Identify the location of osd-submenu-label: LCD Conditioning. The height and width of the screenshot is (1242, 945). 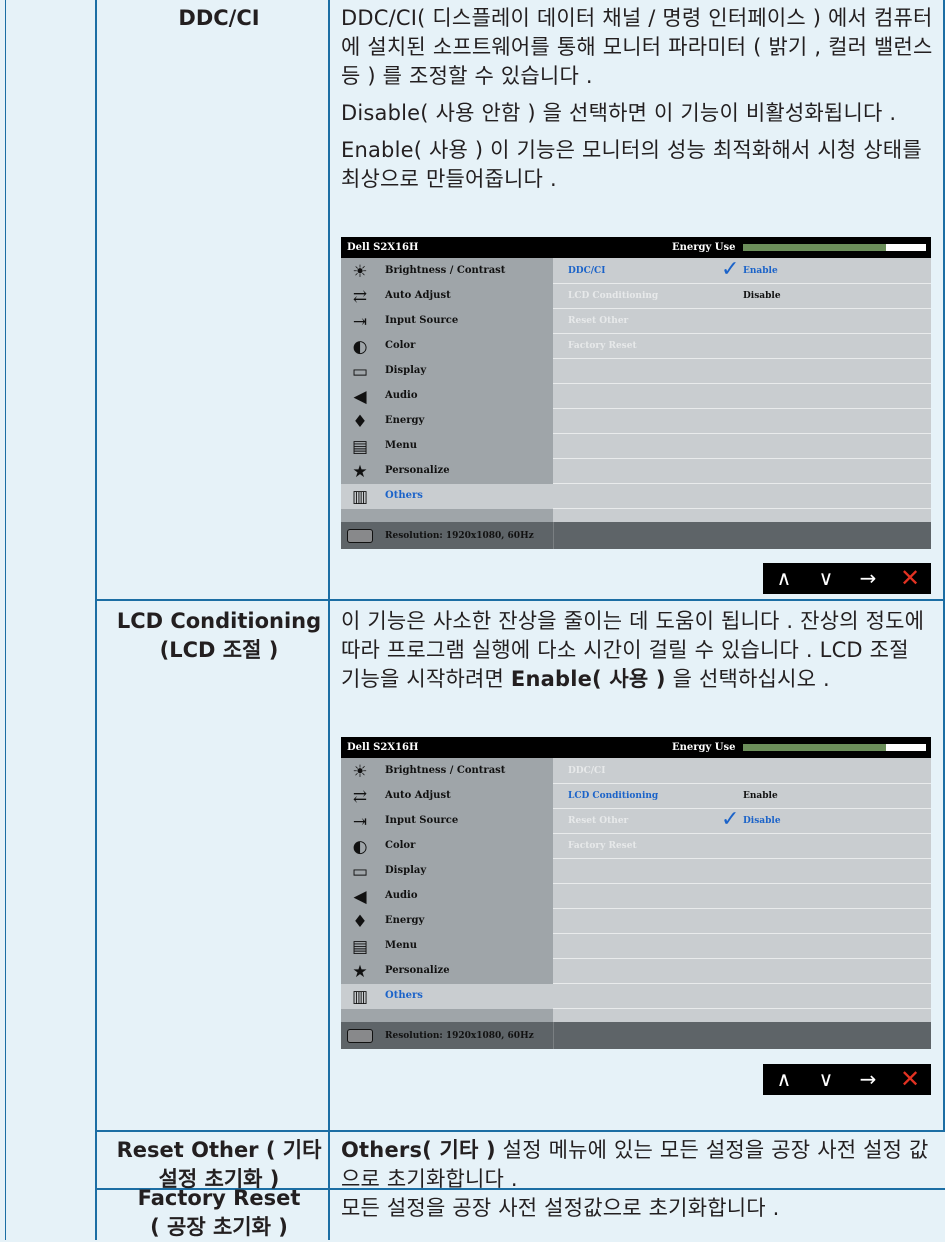
(613, 796).